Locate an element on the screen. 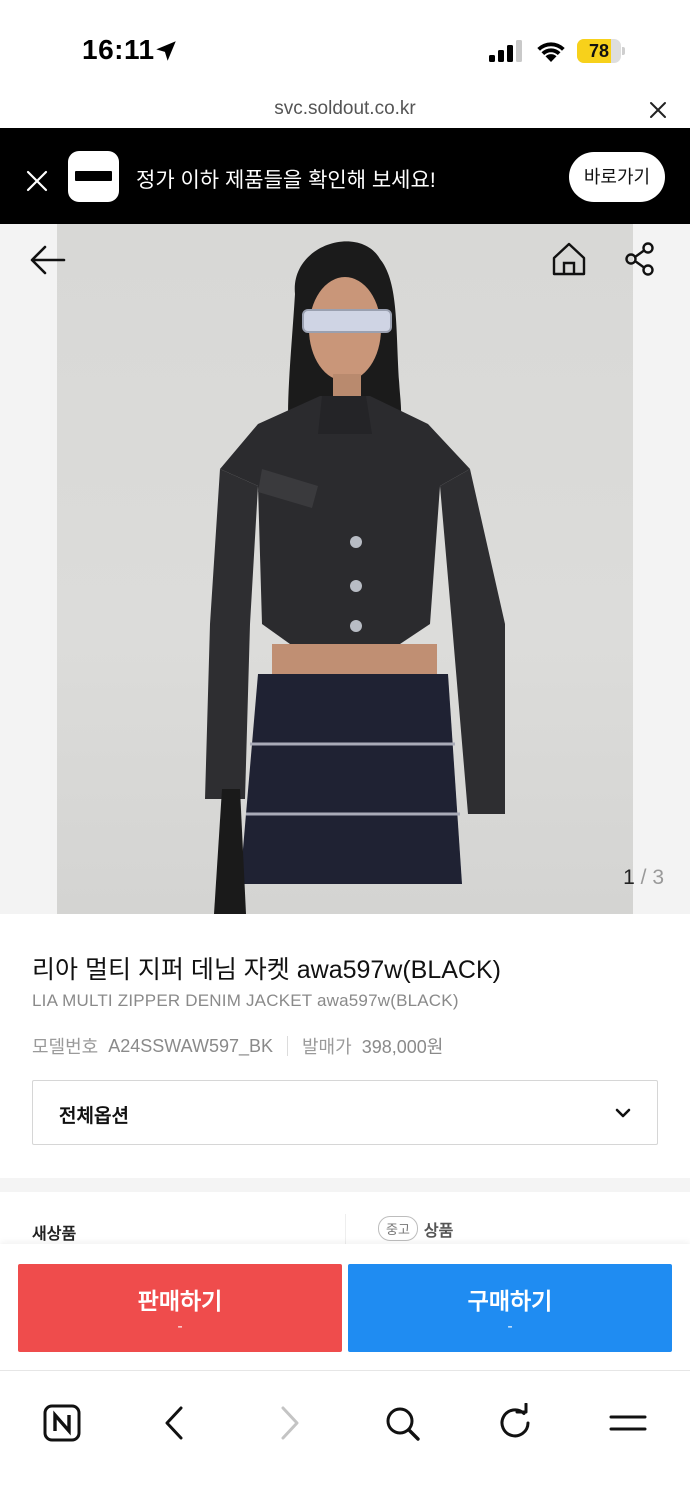 The height and width of the screenshot is (1500, 690). price-columns: 새상품 중고 상품 is located at coordinates (345, 1223).